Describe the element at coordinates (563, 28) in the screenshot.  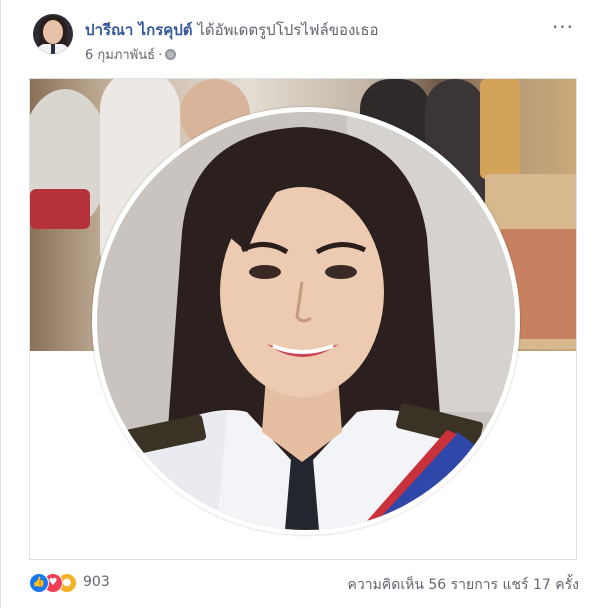
I see `ellipsis-icon: ···` at that location.